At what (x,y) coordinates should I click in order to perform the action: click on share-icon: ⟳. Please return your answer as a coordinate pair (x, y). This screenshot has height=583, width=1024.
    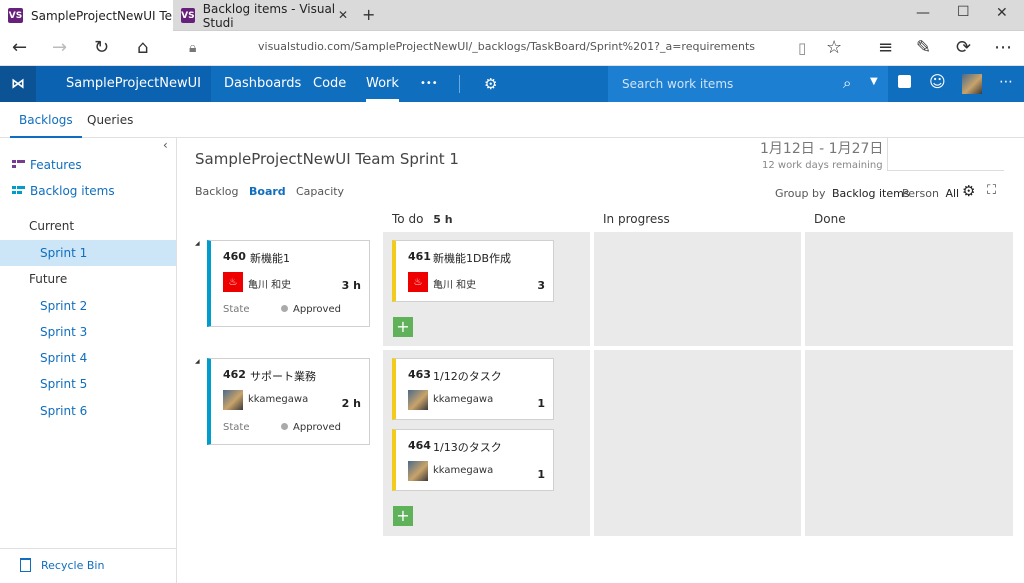
    Looking at the image, I should click on (963, 48).